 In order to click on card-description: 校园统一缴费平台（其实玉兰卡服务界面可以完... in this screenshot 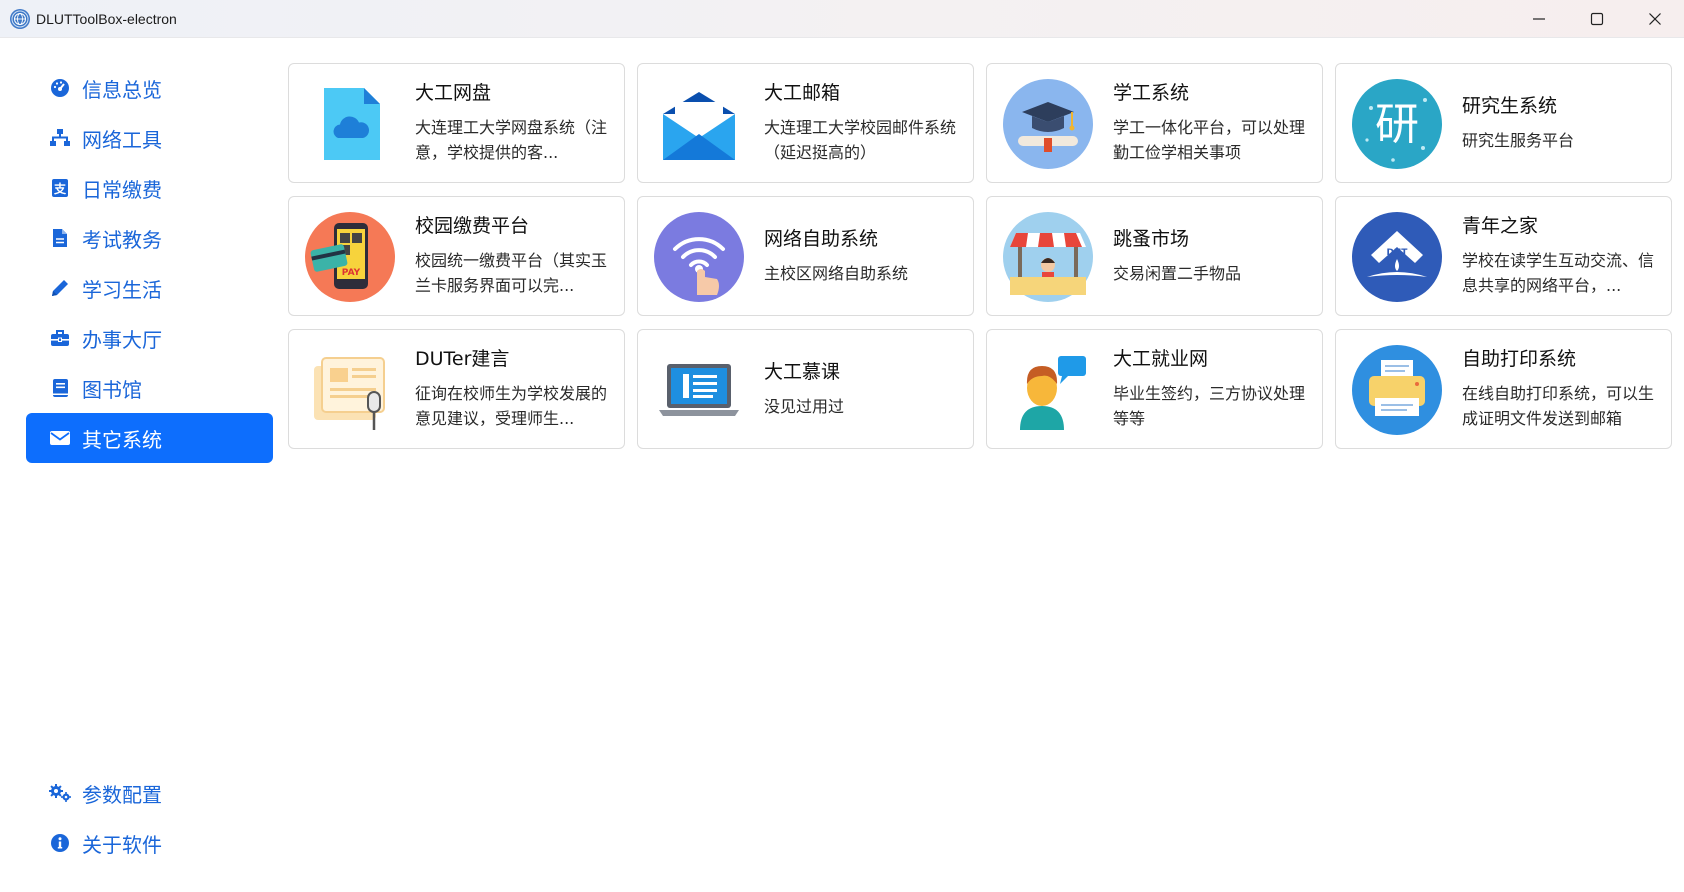, I will do `click(511, 273)`.